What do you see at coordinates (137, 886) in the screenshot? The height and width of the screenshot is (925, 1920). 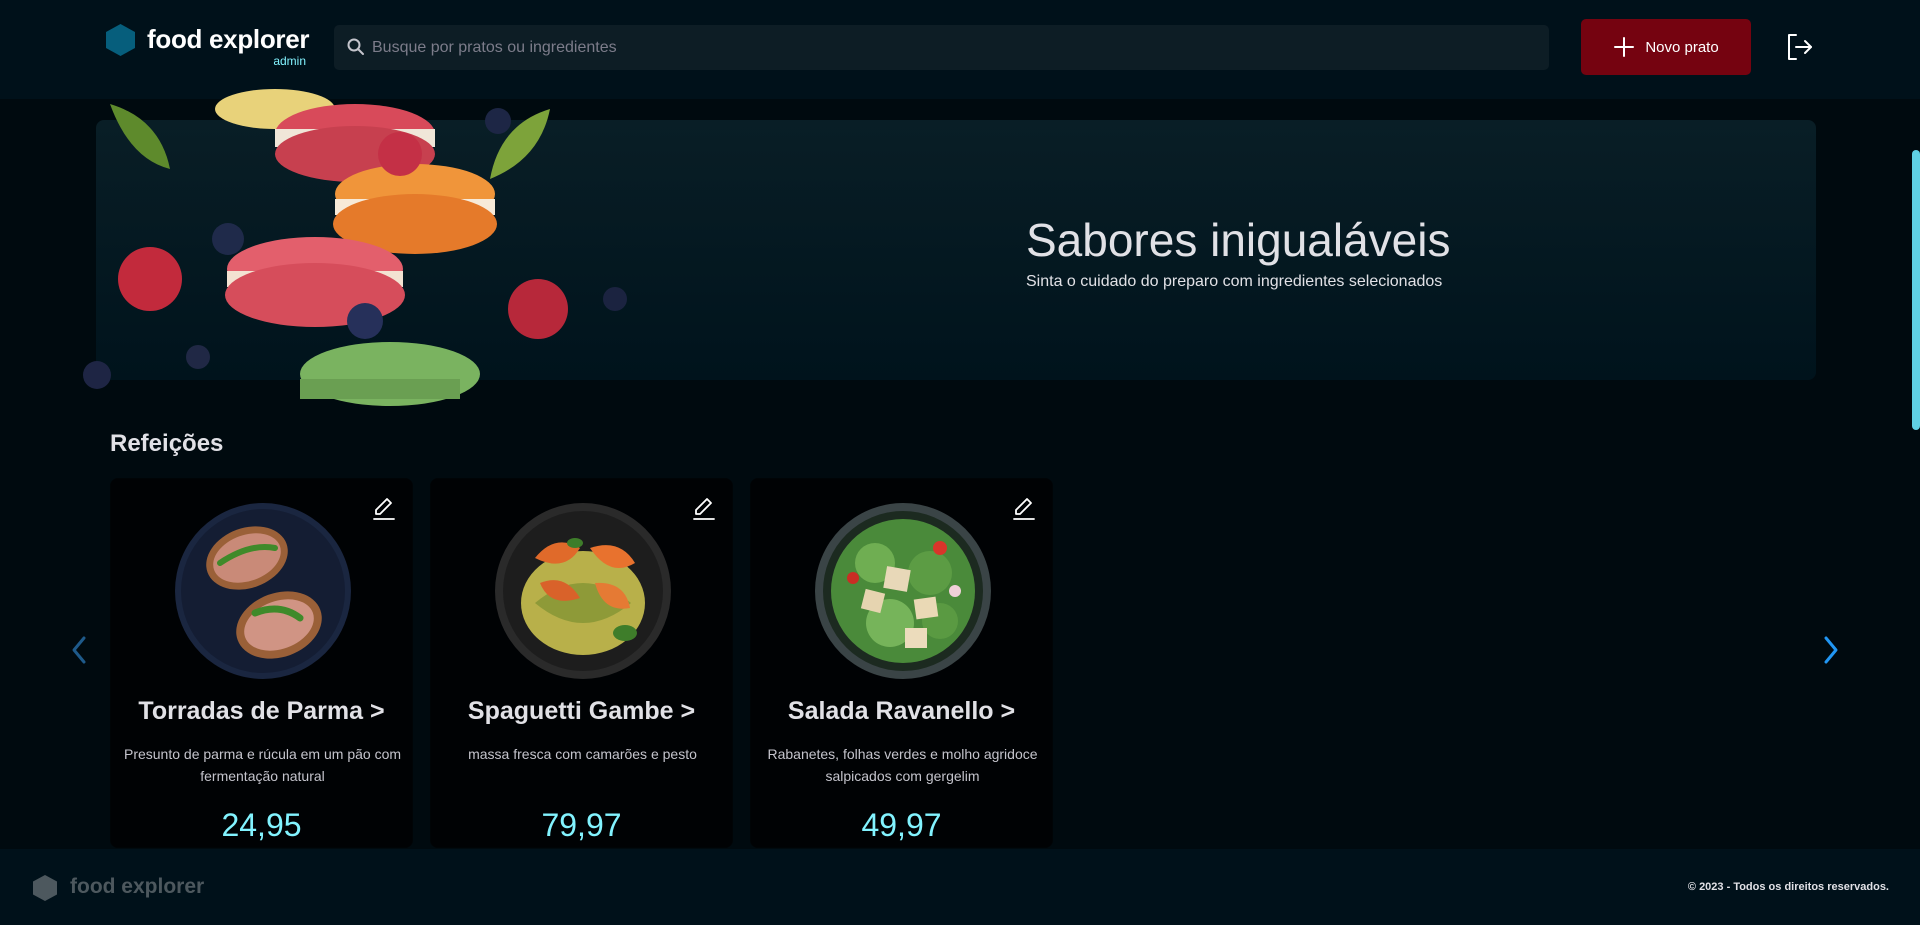 I see `footer-brand-name: food explorer` at bounding box center [137, 886].